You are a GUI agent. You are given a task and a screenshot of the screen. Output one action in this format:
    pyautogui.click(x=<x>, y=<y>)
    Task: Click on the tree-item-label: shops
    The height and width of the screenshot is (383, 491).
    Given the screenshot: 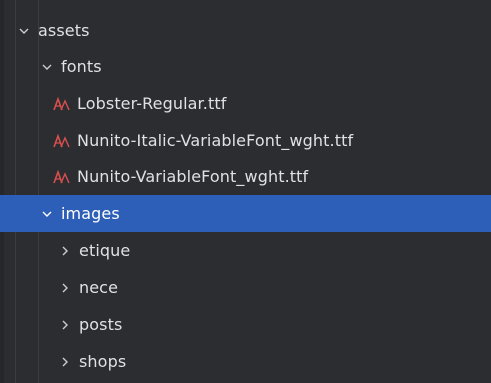 What is the action you would take?
    pyautogui.click(x=103, y=361)
    